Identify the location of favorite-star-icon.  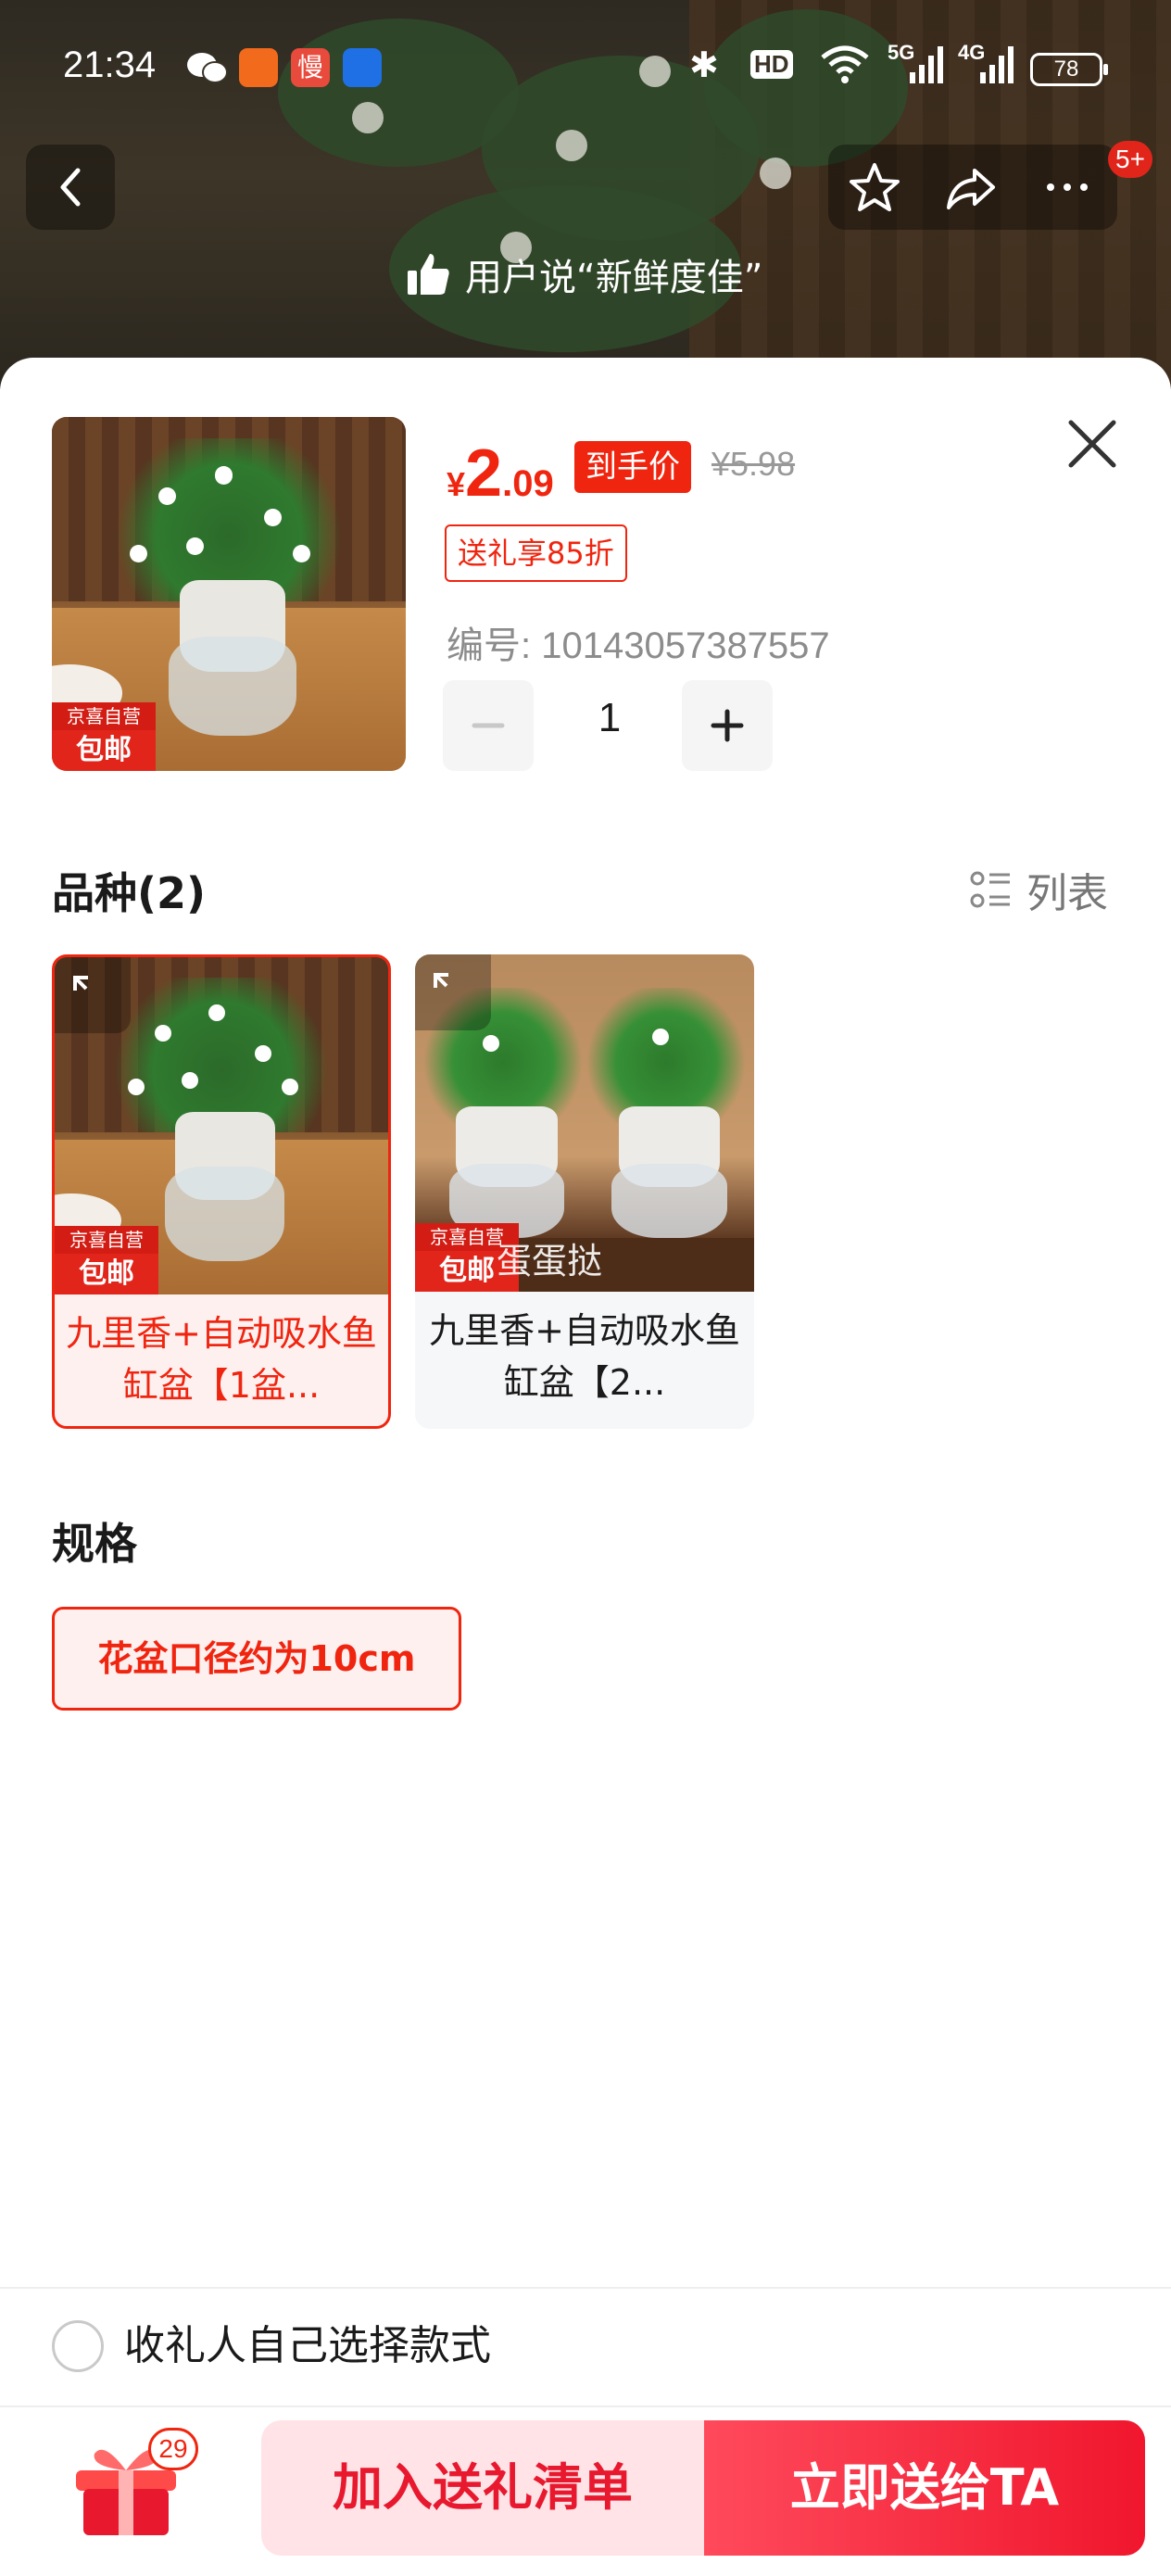
(875, 189).